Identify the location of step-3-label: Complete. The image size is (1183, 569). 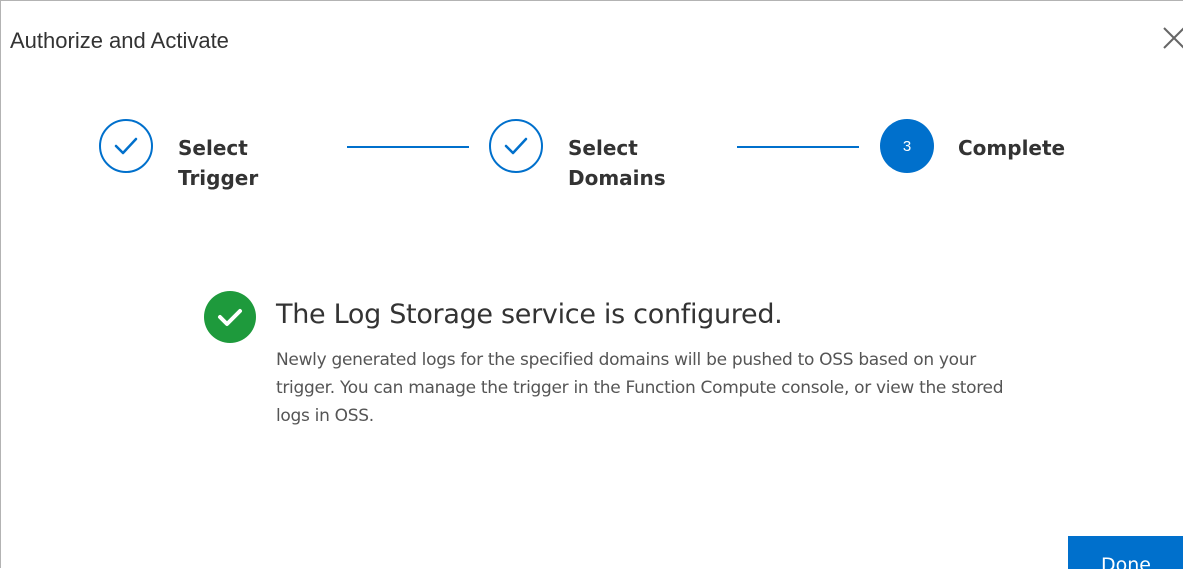
(1012, 148).